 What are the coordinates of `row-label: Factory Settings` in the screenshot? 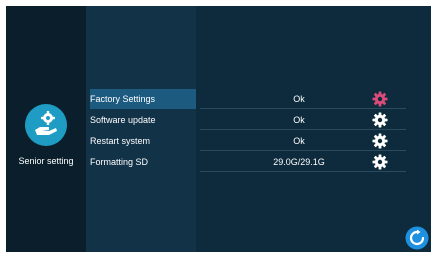 It's located at (143, 99).